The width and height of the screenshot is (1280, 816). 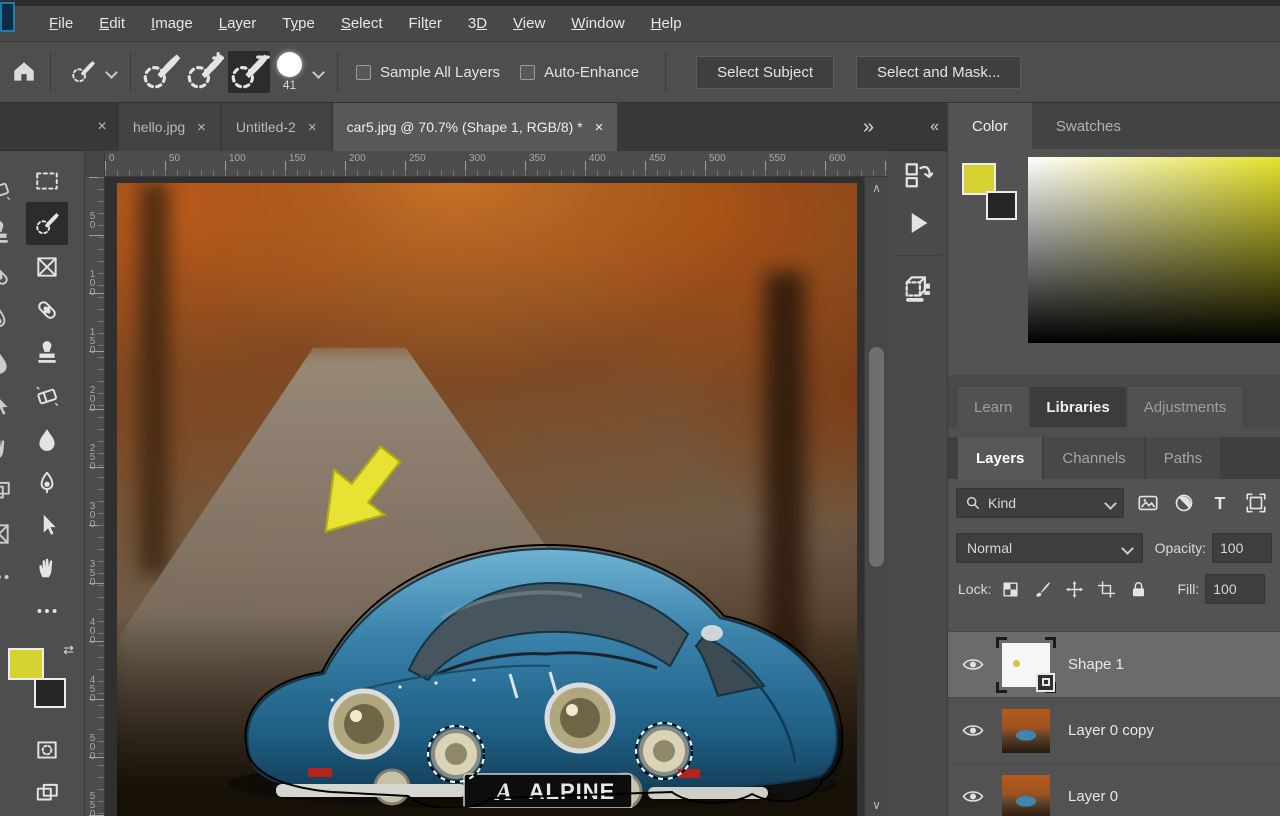 I want to click on ruler-origin-corner, so click(x=95, y=164).